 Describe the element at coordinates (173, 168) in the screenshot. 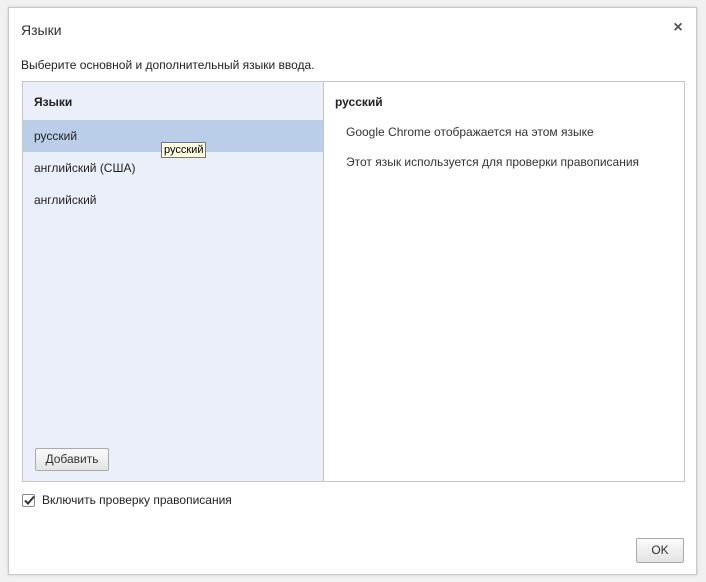

I see `languages-list: русский английский (США) английский` at that location.